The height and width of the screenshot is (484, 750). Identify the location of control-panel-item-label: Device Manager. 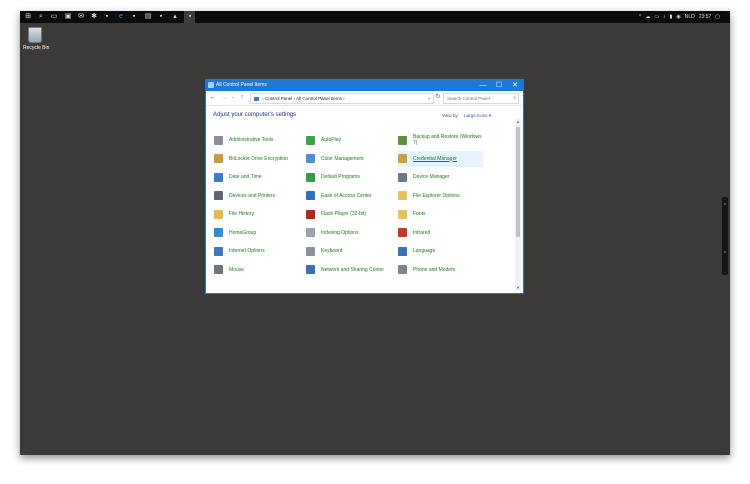
(431, 177).